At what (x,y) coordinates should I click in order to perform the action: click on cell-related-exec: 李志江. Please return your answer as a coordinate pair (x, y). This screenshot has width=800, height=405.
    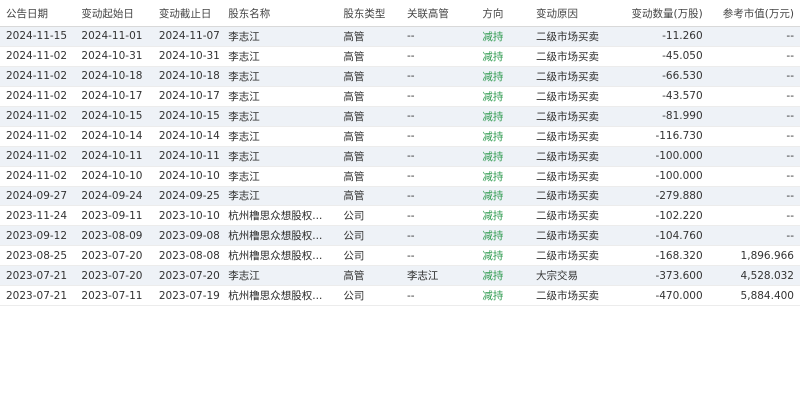
    Looking at the image, I should click on (444, 276).